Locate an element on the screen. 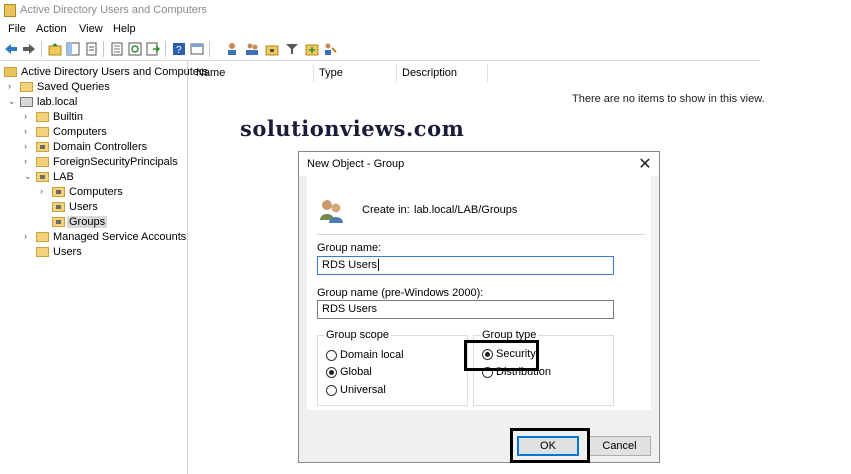 The image size is (851, 474). tree-label: Saved Queries is located at coordinates (73, 87).